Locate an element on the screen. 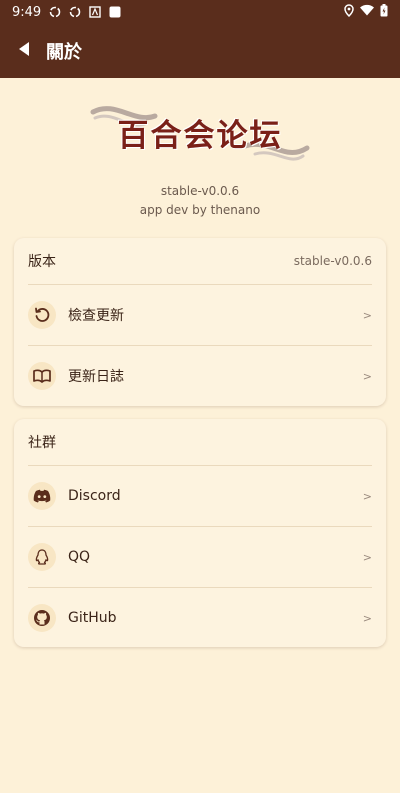 This screenshot has height=793, width=400. logo-text: 百合会论坛 is located at coordinates (200, 135).